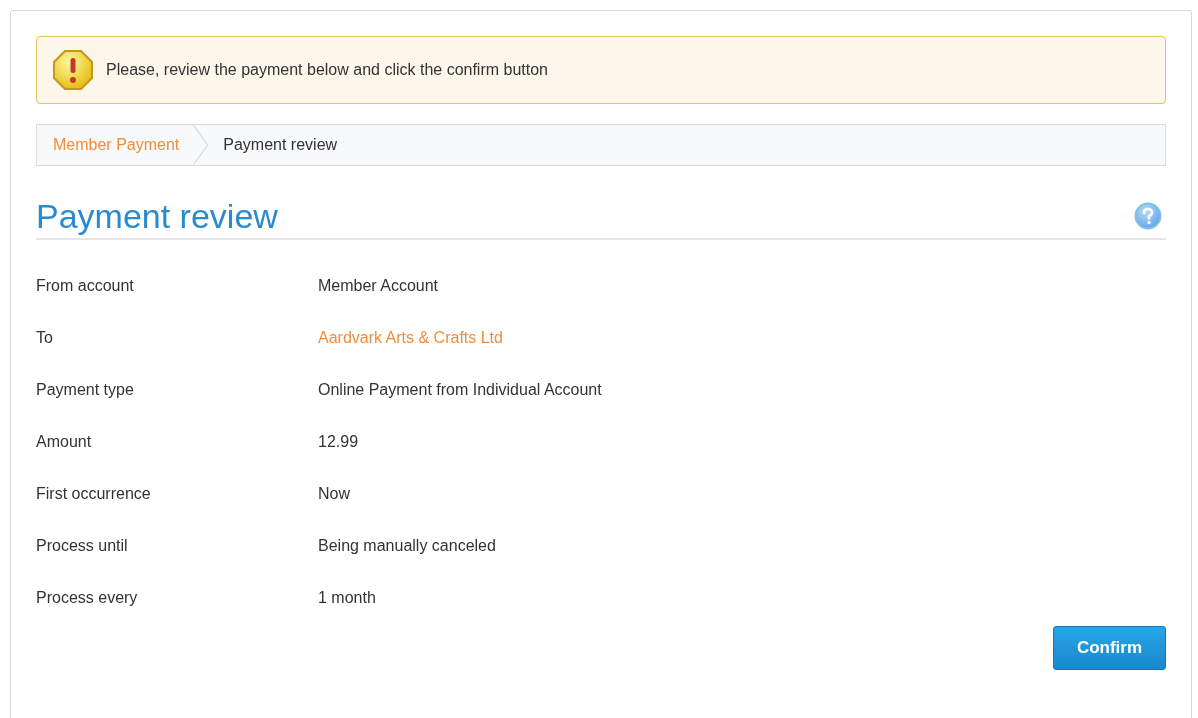 Image resolution: width=1198 pixels, height=718 pixels. I want to click on field-value: 12.99, so click(339, 442).